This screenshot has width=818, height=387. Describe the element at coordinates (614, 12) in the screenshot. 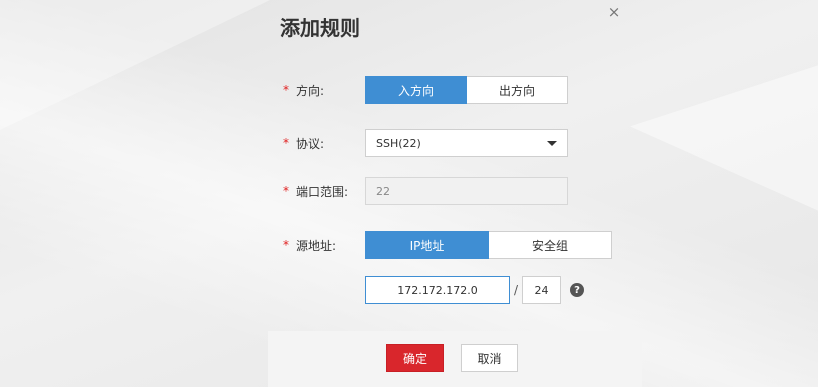

I see `close-icon: ×` at that location.